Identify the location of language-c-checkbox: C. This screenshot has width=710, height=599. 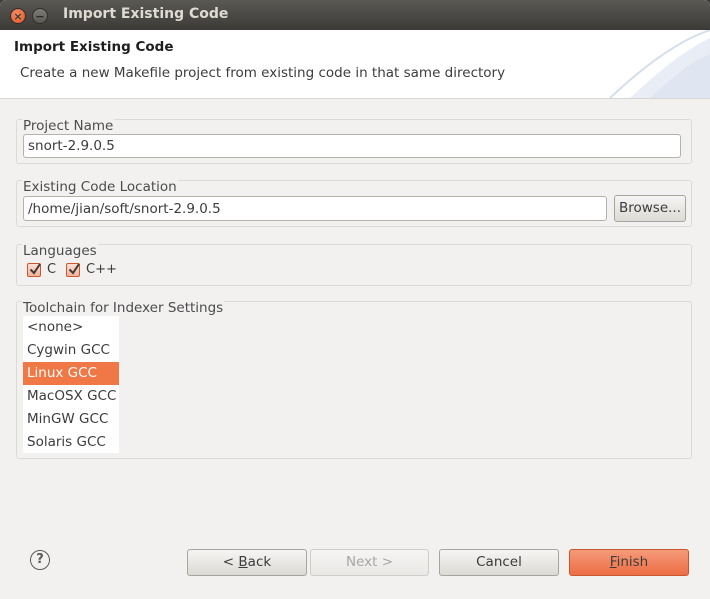
(41, 269).